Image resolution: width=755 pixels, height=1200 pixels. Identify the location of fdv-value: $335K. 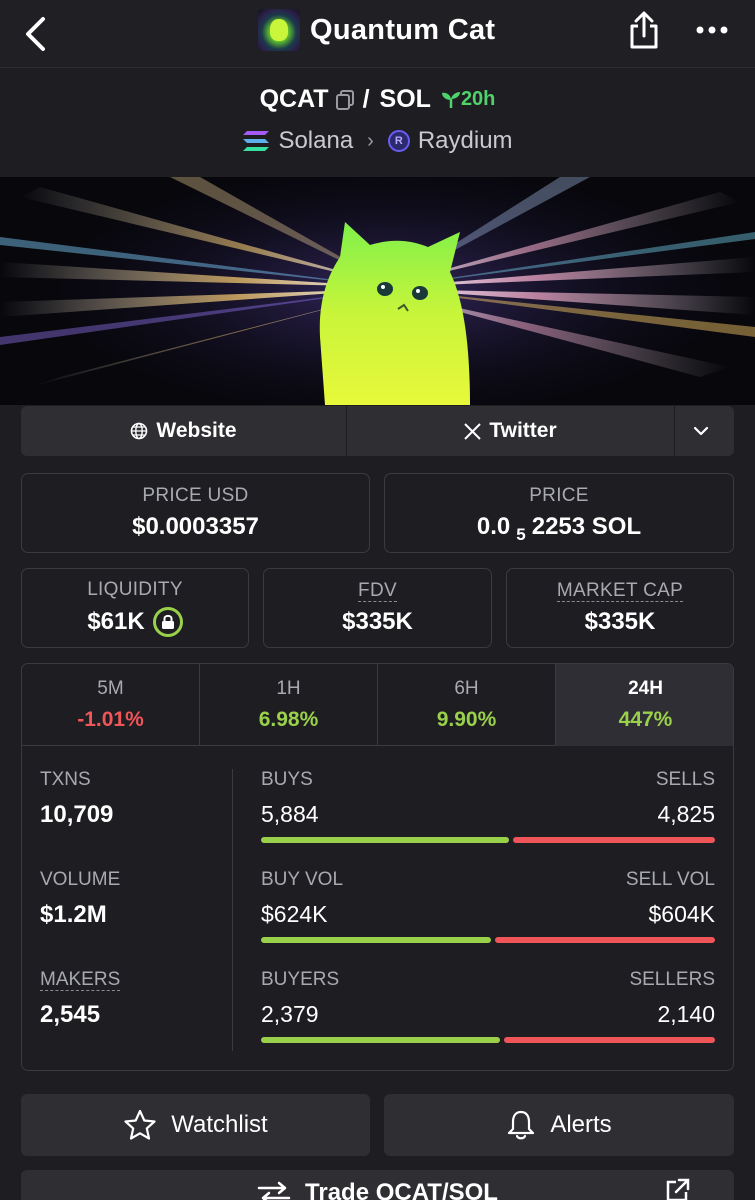
(377, 621).